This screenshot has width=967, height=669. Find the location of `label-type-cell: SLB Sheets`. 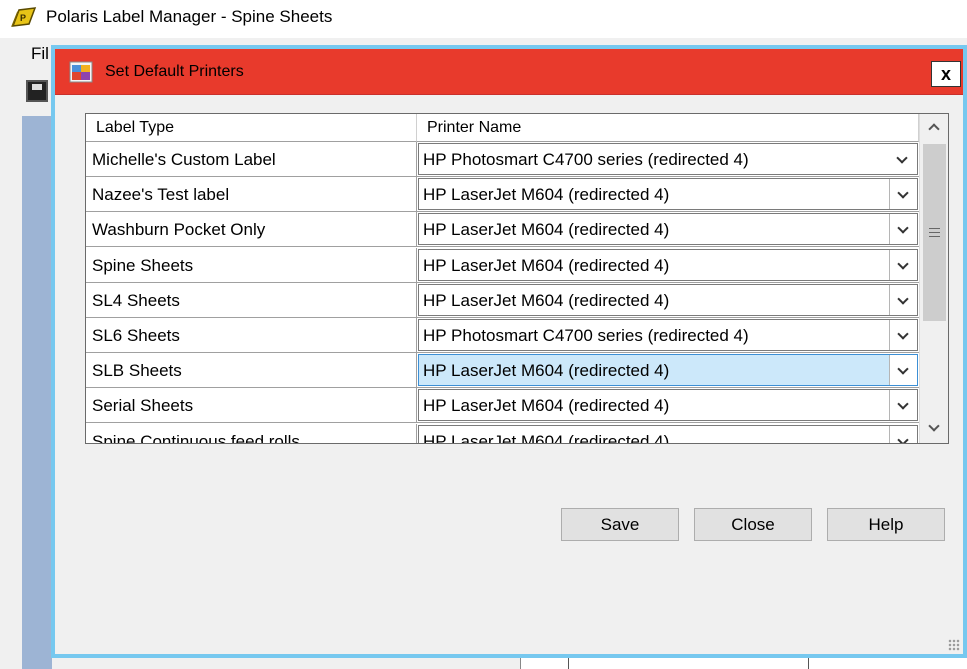

label-type-cell: SLB Sheets is located at coordinates (251, 371).